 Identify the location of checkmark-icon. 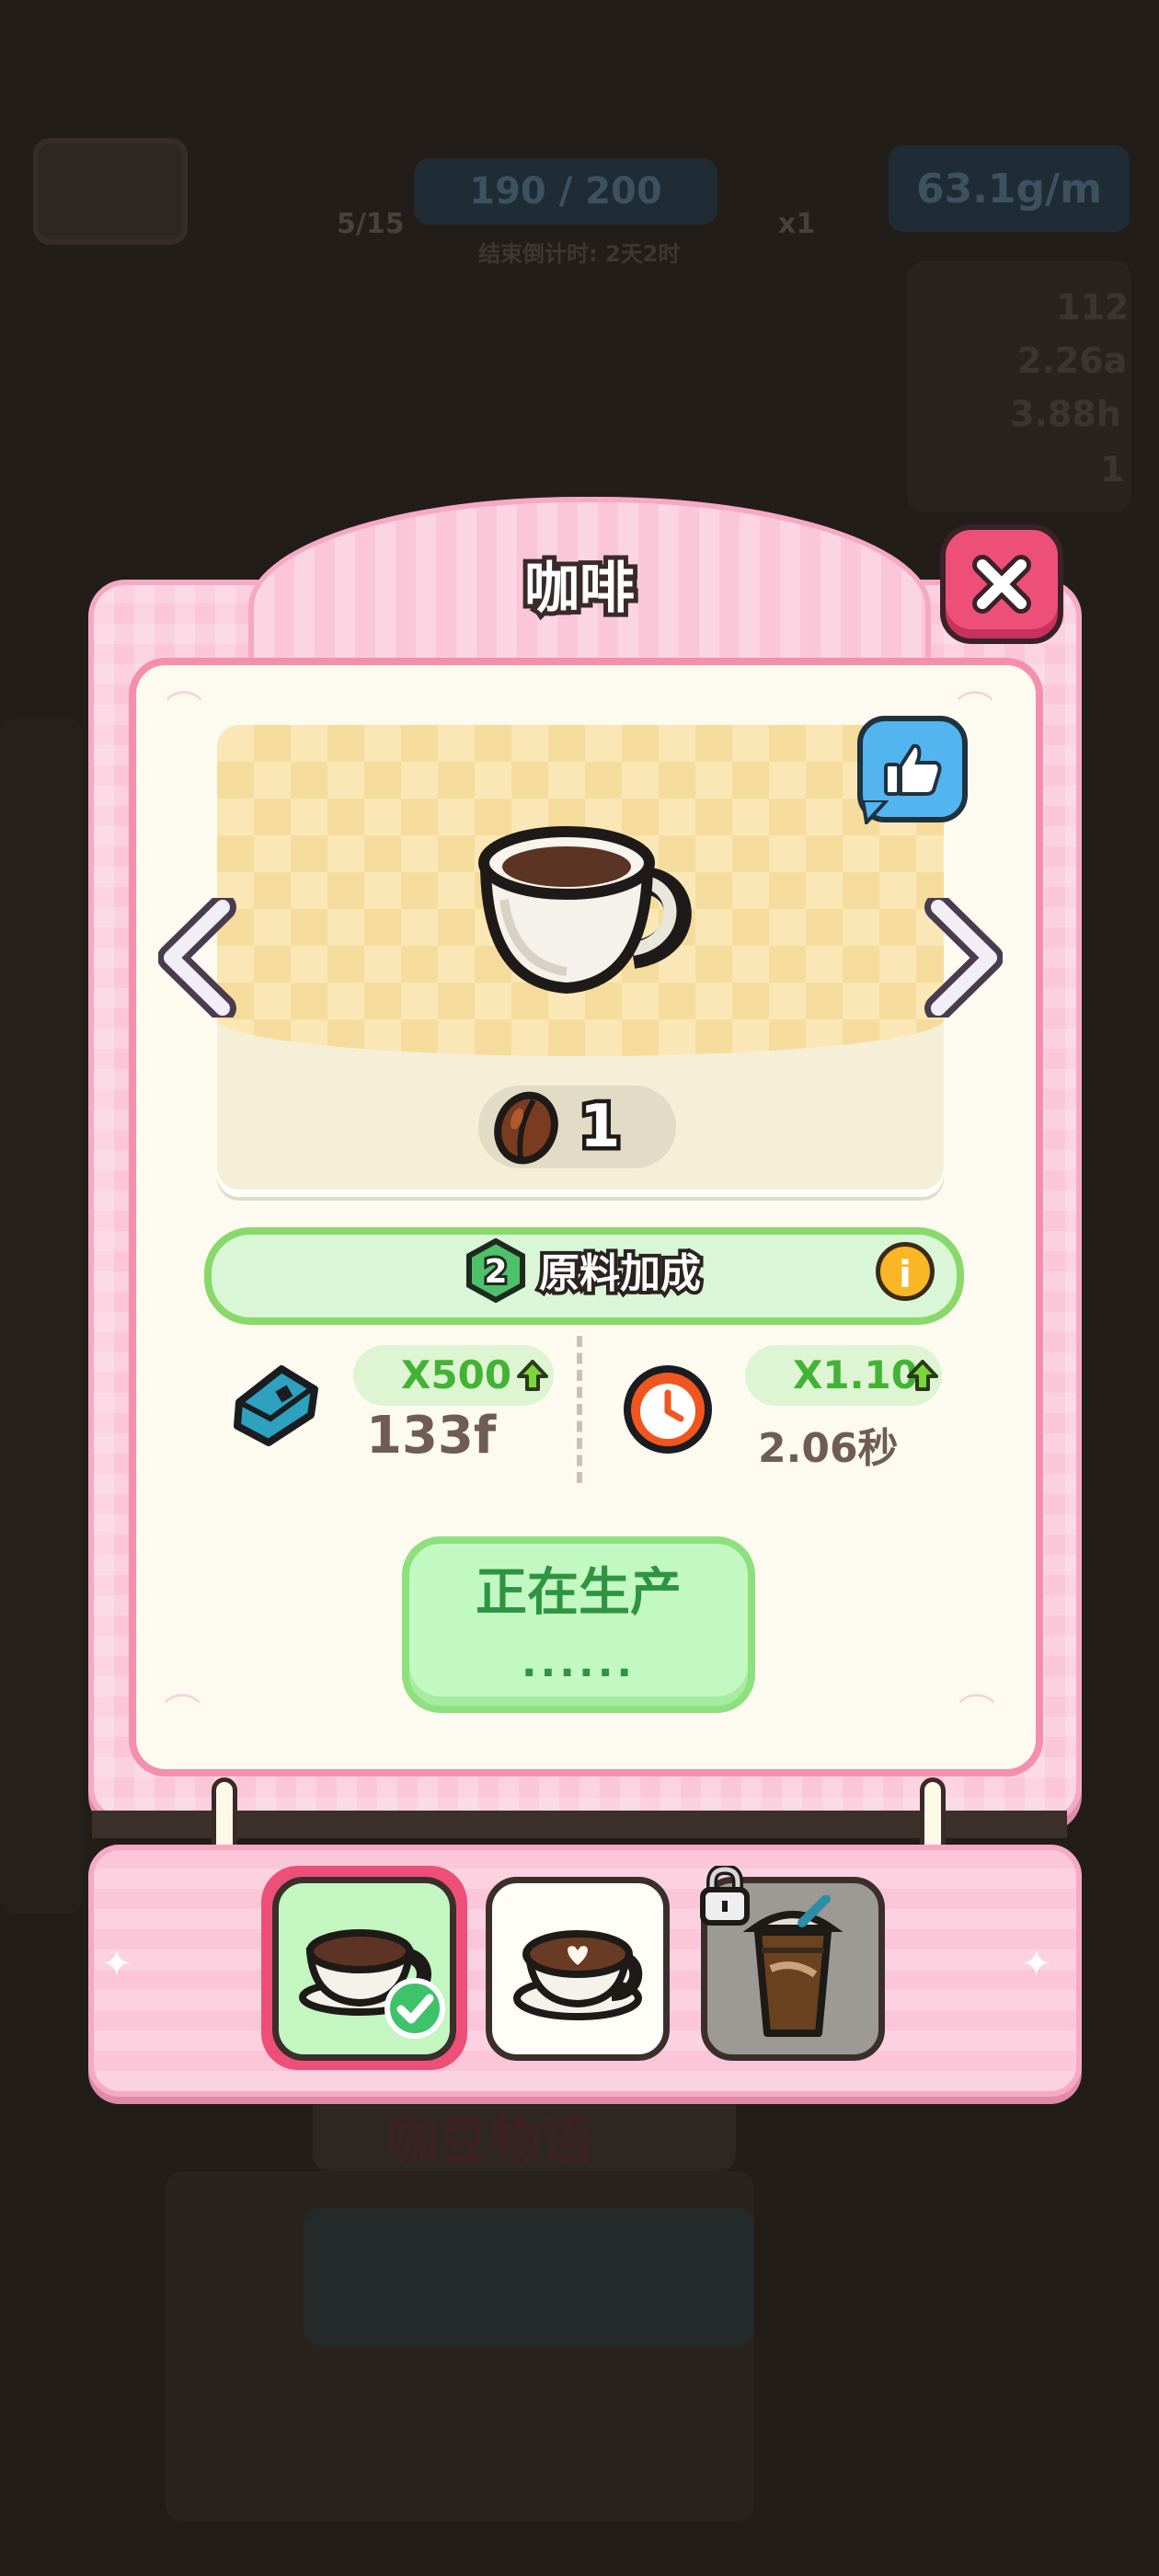
(414, 2008).